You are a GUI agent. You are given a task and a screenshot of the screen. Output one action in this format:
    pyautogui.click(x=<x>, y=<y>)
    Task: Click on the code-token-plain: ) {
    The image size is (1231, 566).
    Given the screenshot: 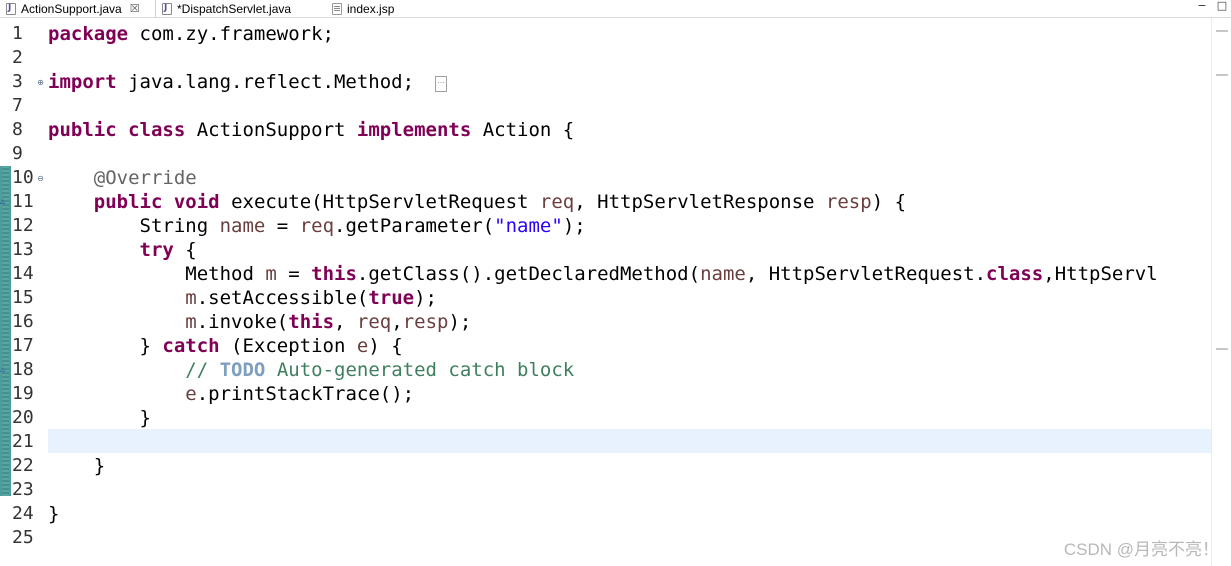 What is the action you would take?
    pyautogui.click(x=385, y=346)
    